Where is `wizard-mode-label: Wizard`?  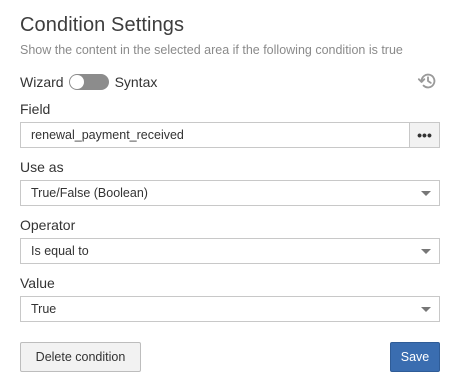 wizard-mode-label: Wizard is located at coordinates (42, 82).